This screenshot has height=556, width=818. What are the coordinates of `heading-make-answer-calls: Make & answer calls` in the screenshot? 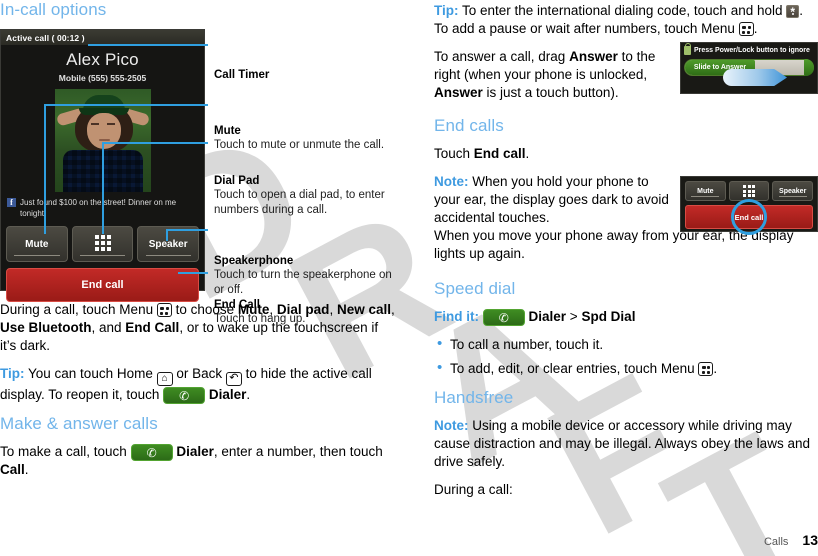 It's located at (79, 423).